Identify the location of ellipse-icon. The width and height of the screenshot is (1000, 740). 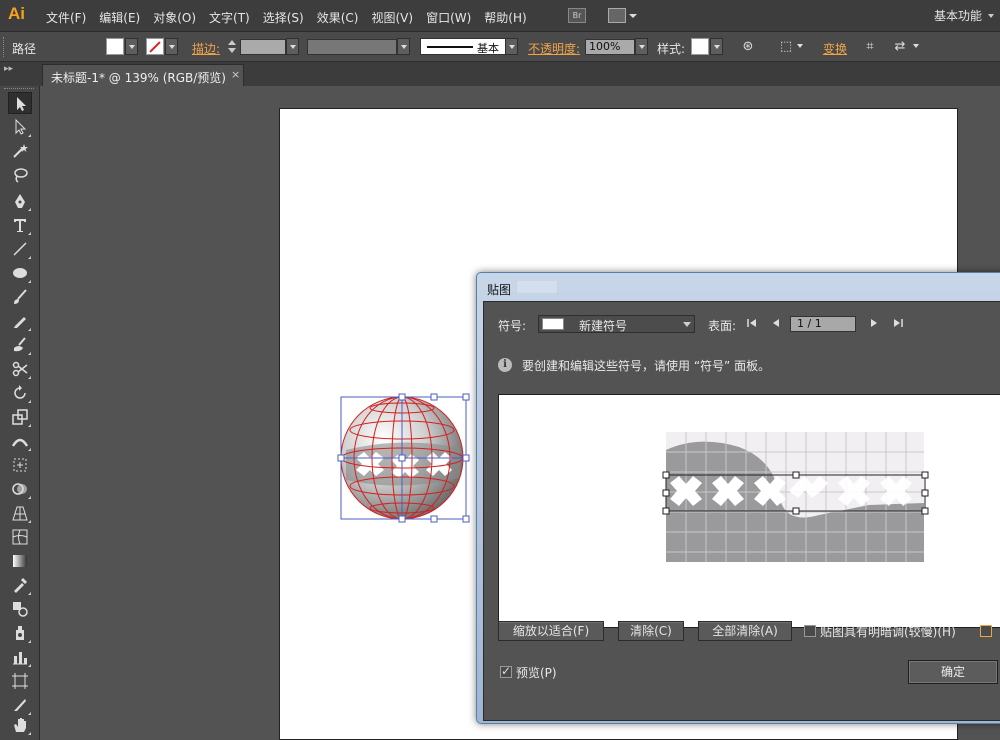
(20, 273).